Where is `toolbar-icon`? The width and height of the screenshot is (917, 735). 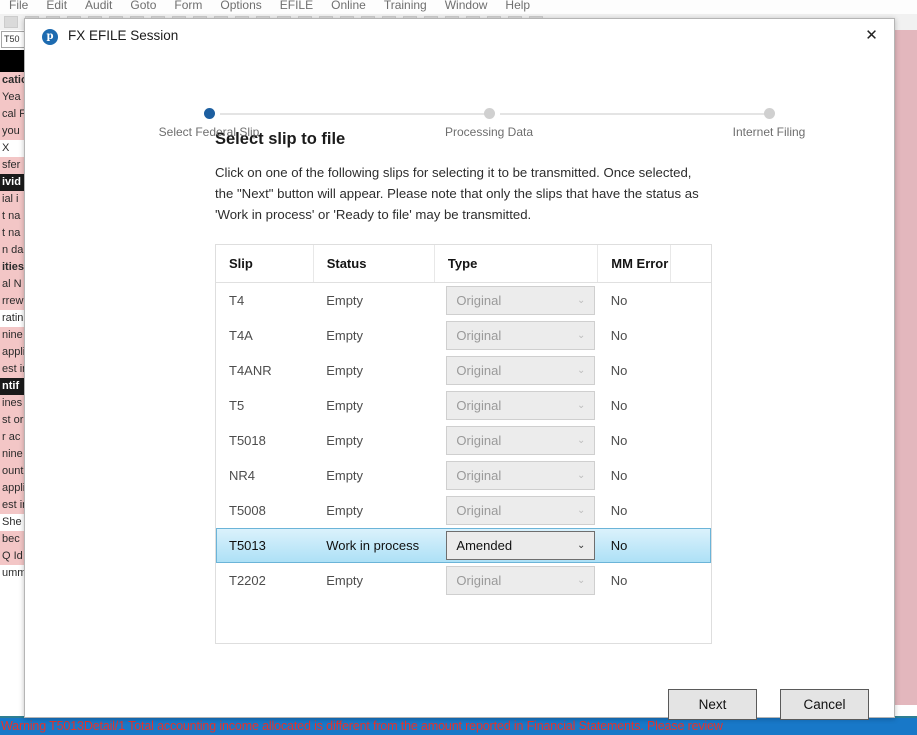 toolbar-icon is located at coordinates (11, 22).